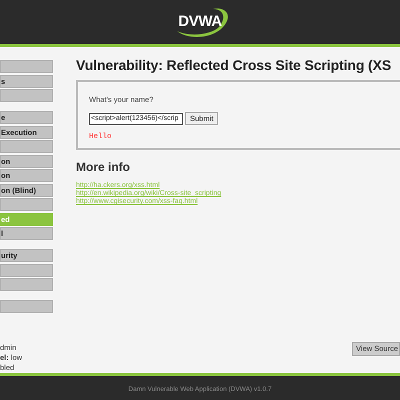 Image resolution: width=400 pixels, height=400 pixels. What do you see at coordinates (200, 22) in the screenshot?
I see `logo: DVWA` at bounding box center [200, 22].